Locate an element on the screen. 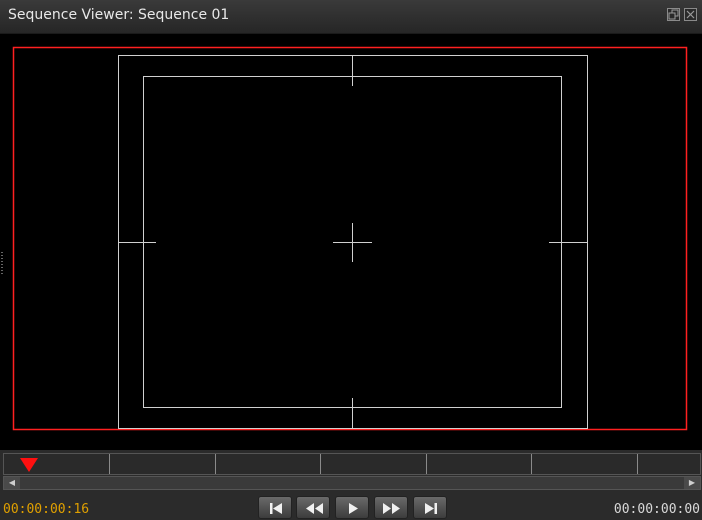 This screenshot has height=520, width=702. rewind-button is located at coordinates (313, 507).